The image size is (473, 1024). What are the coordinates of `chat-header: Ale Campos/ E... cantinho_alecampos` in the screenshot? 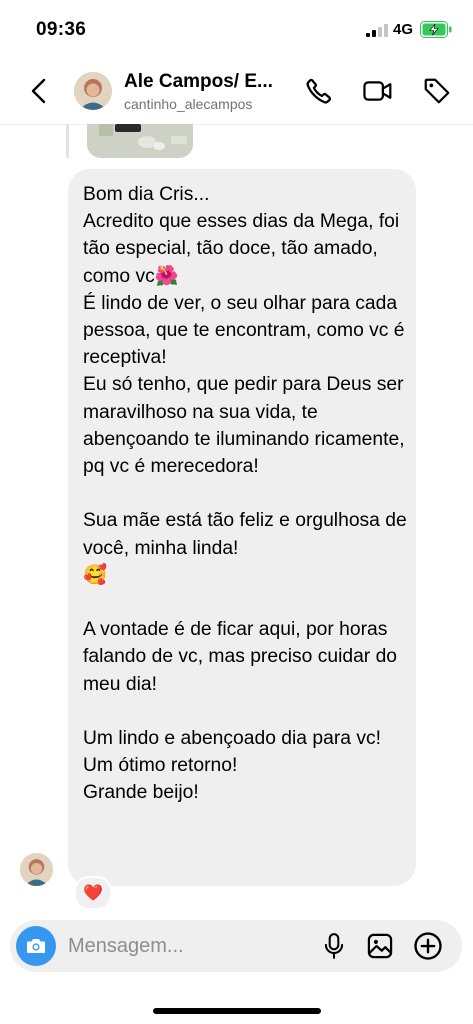 It's located at (236, 92).